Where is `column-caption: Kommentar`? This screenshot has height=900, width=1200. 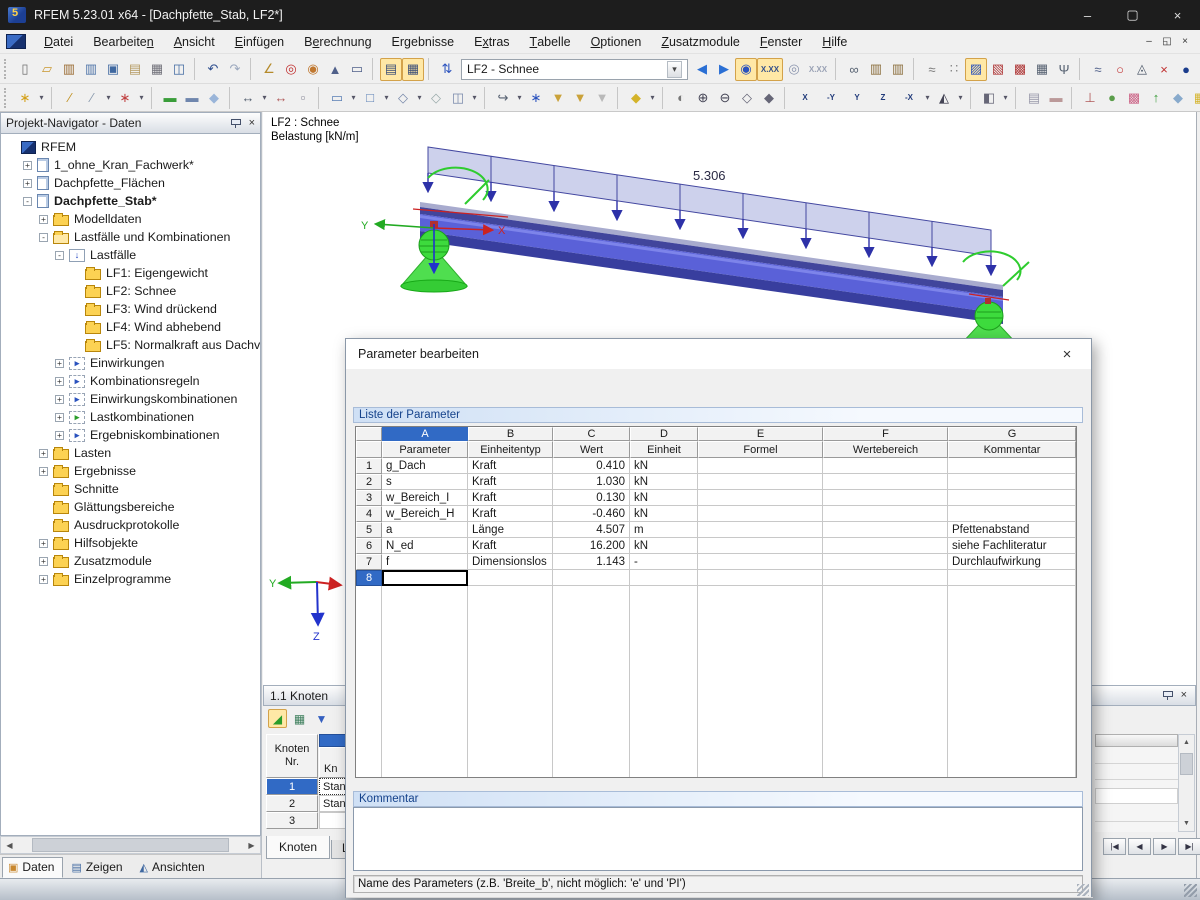
column-caption: Kommentar is located at coordinates (1012, 449).